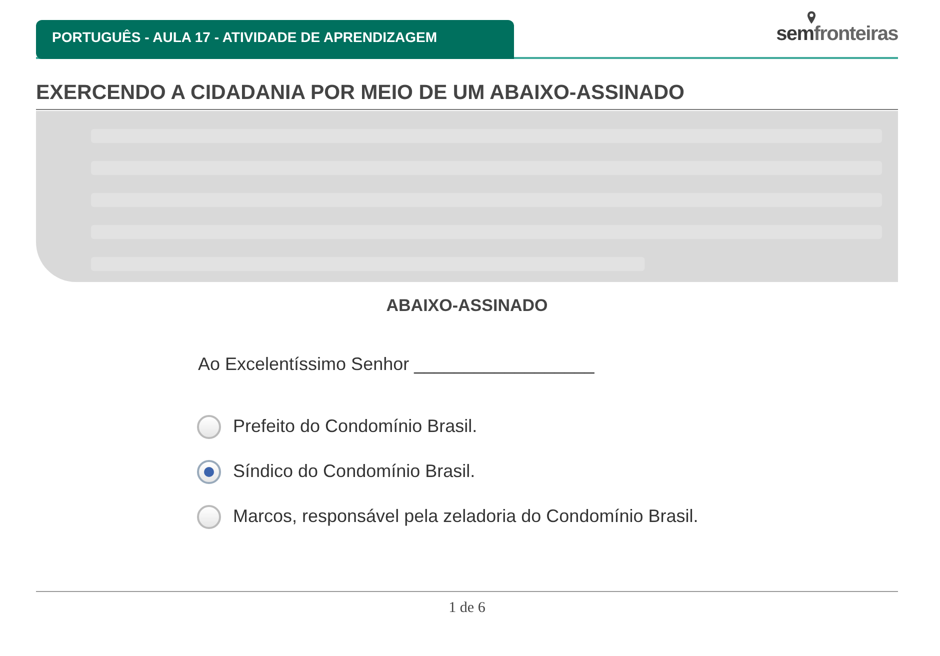  Describe the element at coordinates (275, 39) in the screenshot. I see `lesson-title-banner: PORTUGUÊS - AULA 17 - ATIVIDADE DE APRENDIZAGEM` at that location.